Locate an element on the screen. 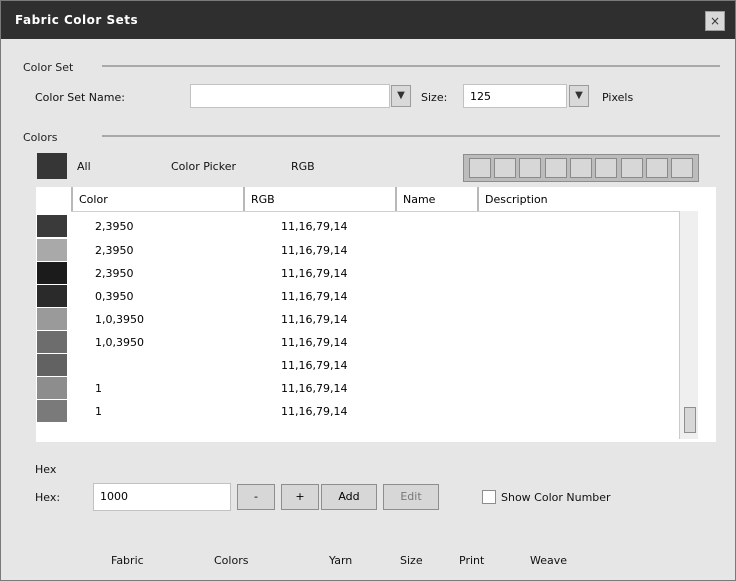 The width and height of the screenshot is (736, 581). row-9-name: 1 is located at coordinates (98, 411).